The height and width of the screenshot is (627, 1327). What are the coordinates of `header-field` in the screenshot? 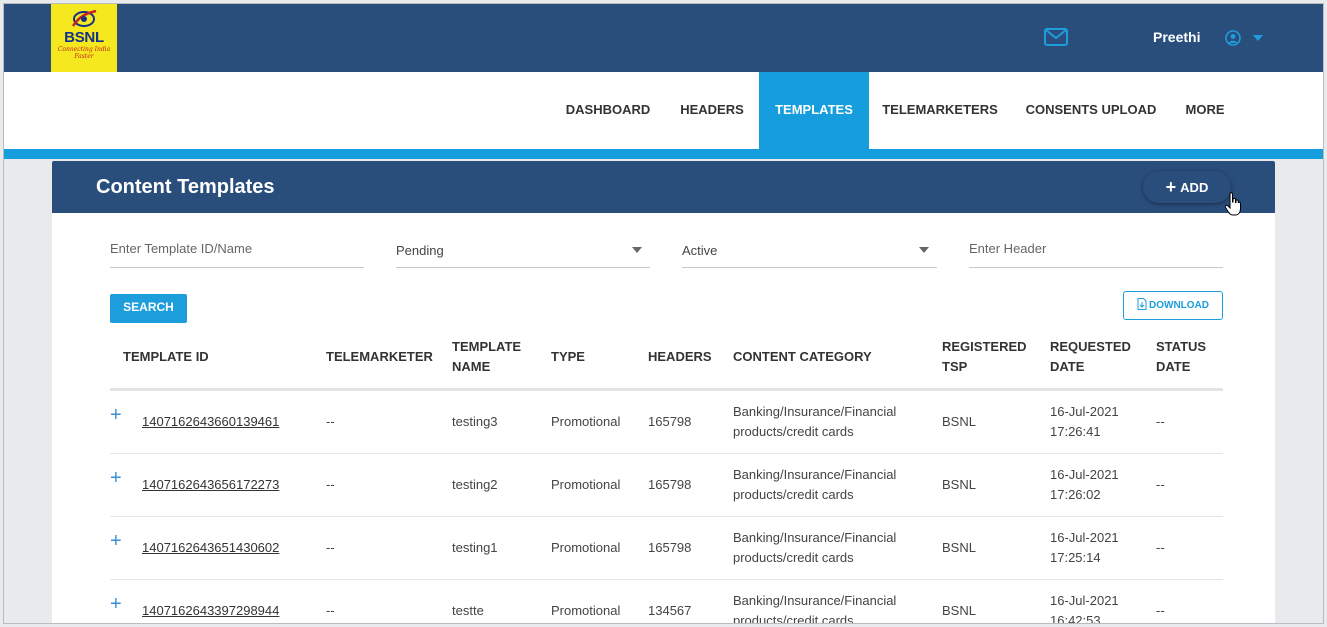 It's located at (1096, 250).